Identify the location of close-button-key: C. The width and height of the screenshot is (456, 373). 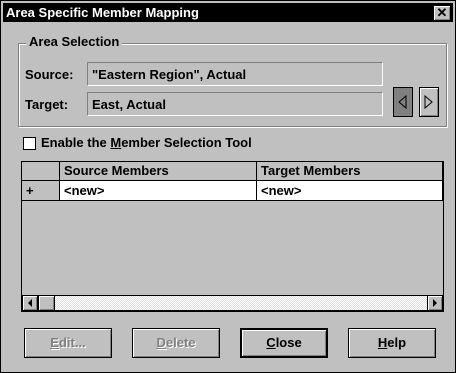
(271, 342).